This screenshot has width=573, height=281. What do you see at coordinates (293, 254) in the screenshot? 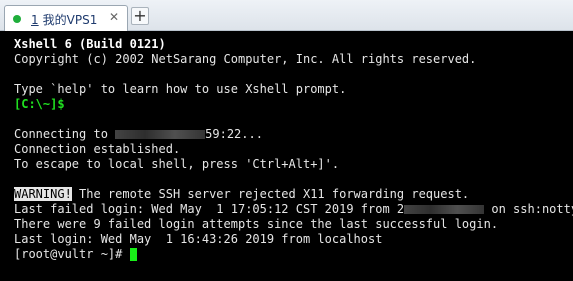
I see `remote-prompt-line: [root@vultr ~]#` at bounding box center [293, 254].